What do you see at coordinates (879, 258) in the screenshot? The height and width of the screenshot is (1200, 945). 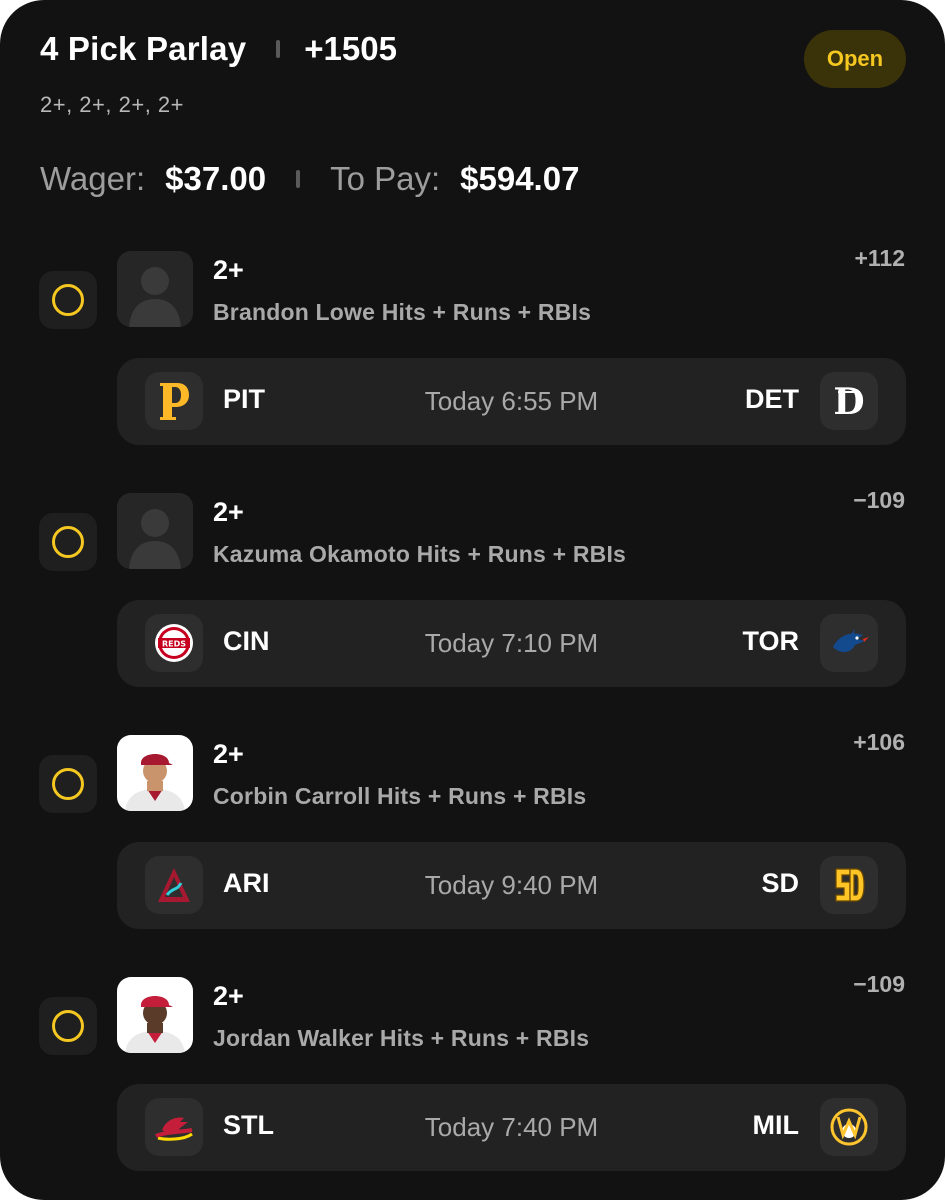 I see `leg-odds: +112` at bounding box center [879, 258].